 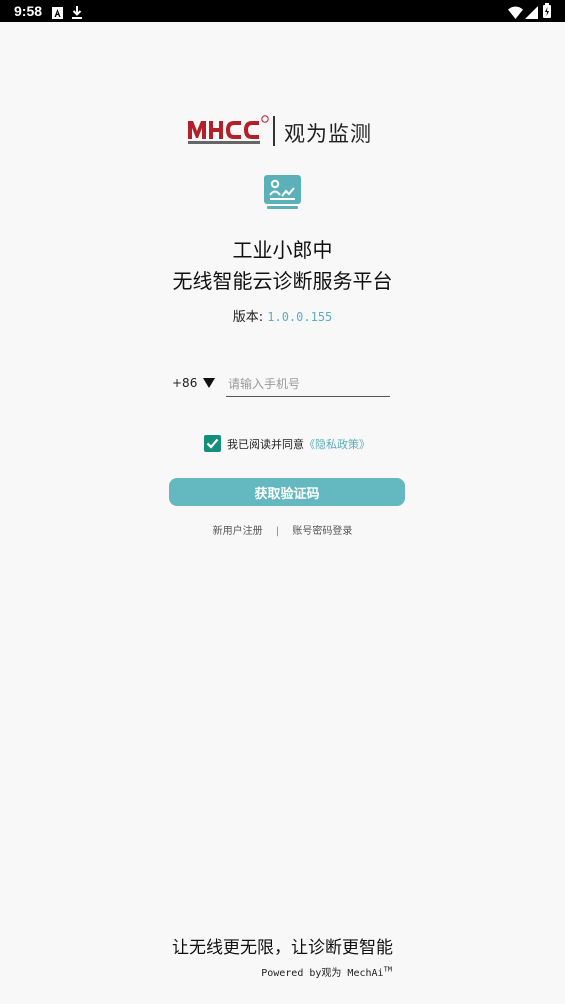 I want to click on battery-icon, so click(x=547, y=12).